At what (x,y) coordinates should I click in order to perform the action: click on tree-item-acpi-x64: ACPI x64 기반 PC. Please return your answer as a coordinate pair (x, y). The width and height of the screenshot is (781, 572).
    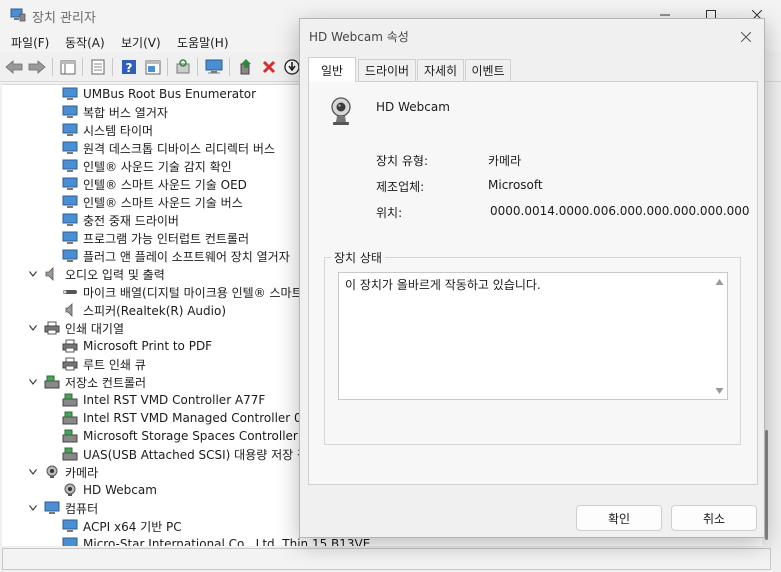
    Looking at the image, I should click on (122, 526).